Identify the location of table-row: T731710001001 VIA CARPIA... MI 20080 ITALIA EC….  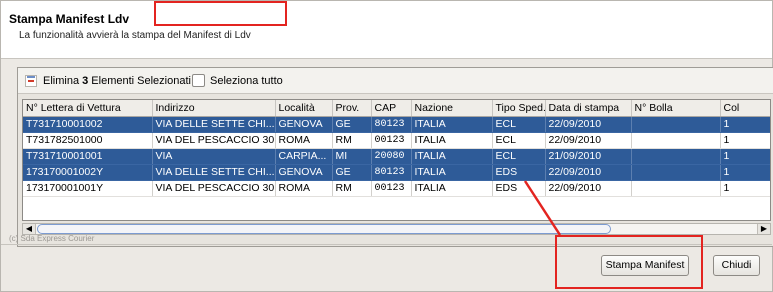
(396, 156).